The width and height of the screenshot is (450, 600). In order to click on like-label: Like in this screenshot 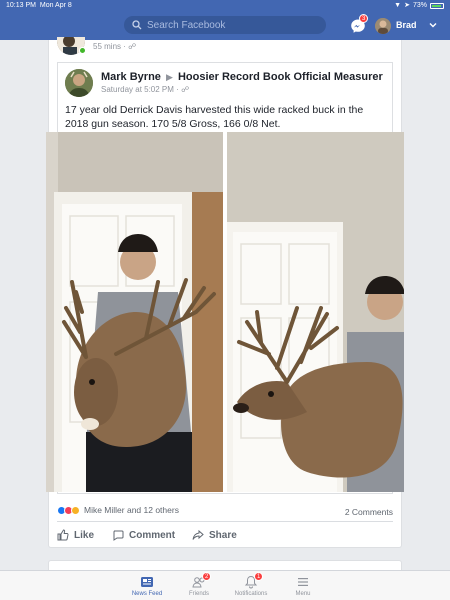, I will do `click(84, 535)`.